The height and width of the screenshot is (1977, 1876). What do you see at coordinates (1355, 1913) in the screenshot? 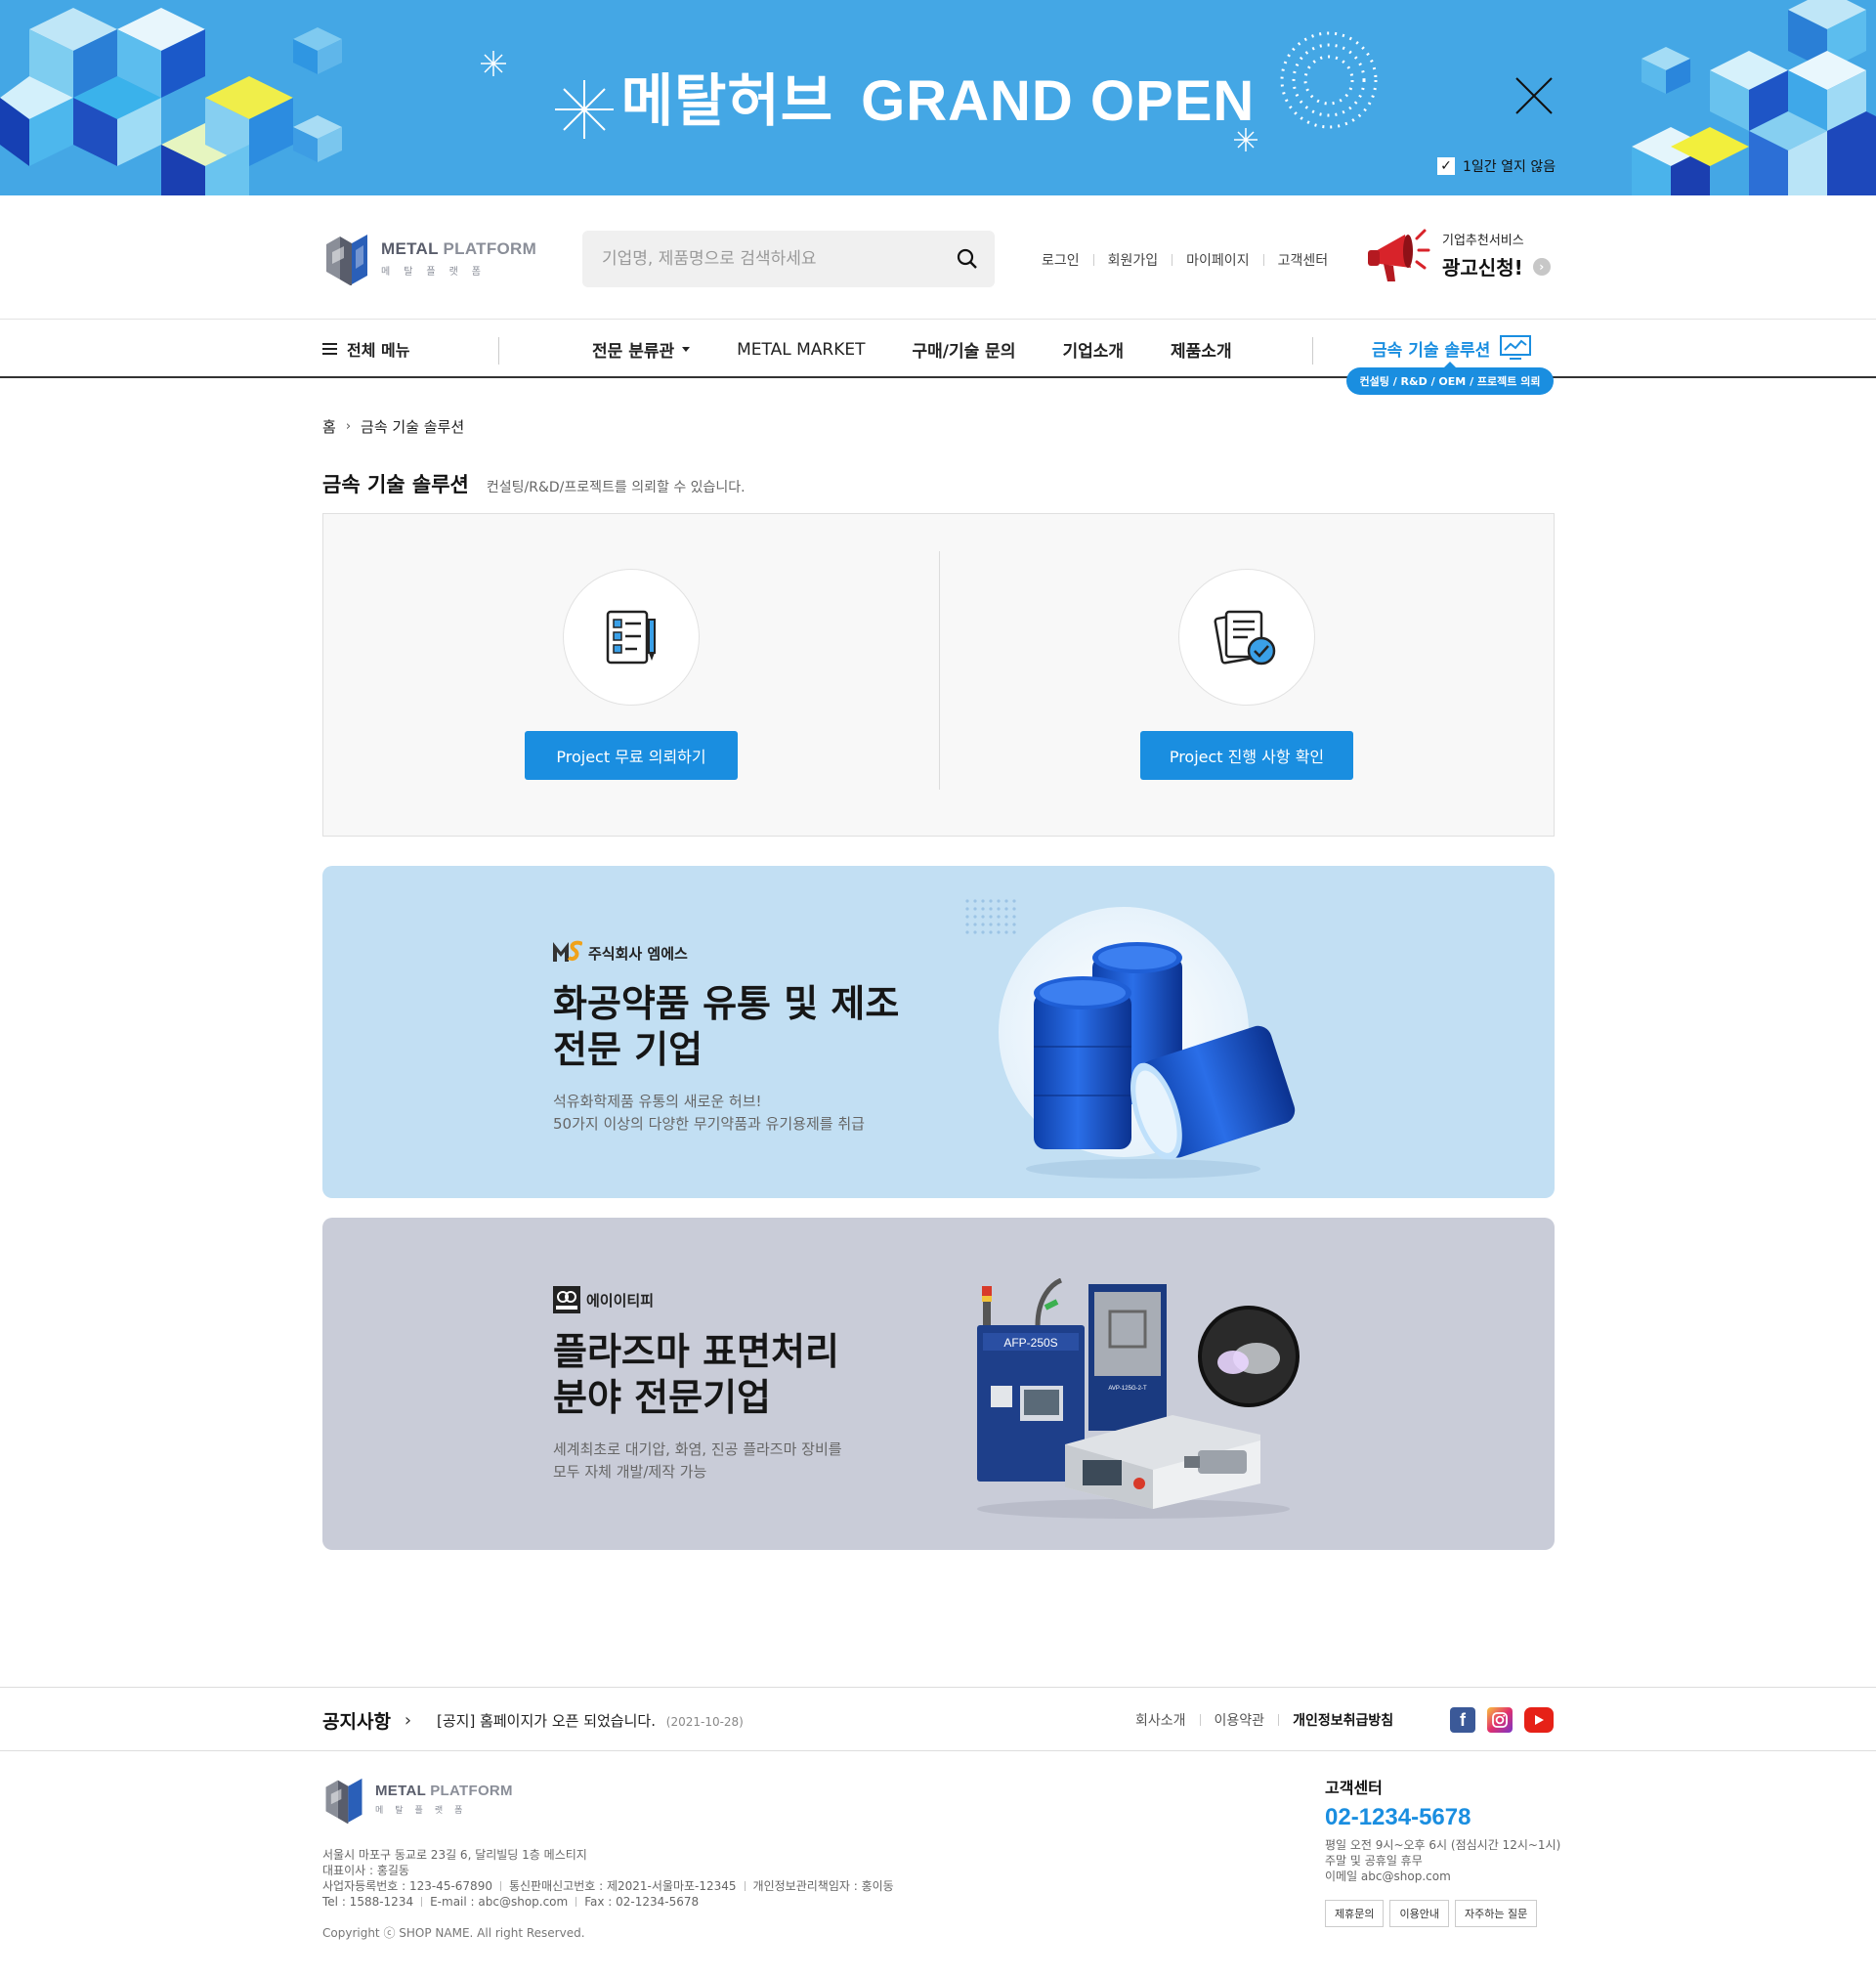
I see `partnership-button: 제휴문의` at bounding box center [1355, 1913].